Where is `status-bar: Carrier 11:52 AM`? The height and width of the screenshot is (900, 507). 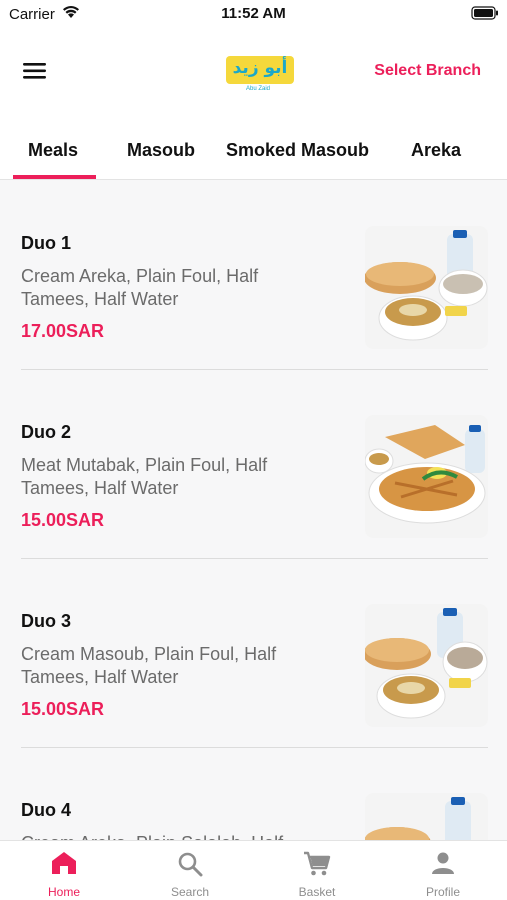 status-bar: Carrier 11:52 AM is located at coordinates (253, 15).